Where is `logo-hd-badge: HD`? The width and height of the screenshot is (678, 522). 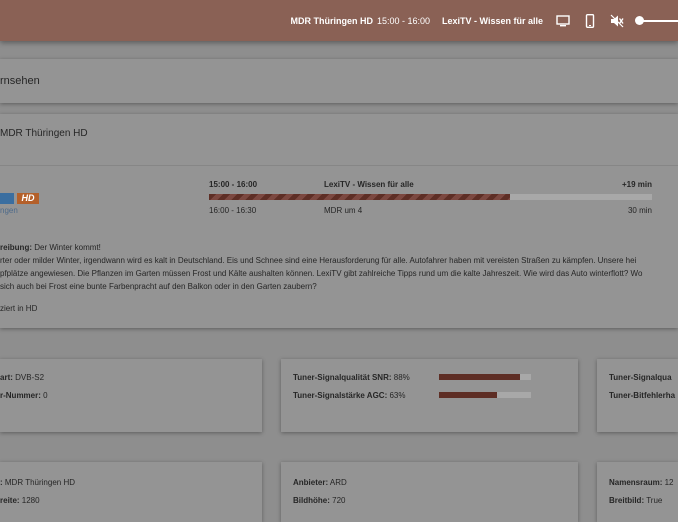
logo-hd-badge: HD is located at coordinates (28, 198).